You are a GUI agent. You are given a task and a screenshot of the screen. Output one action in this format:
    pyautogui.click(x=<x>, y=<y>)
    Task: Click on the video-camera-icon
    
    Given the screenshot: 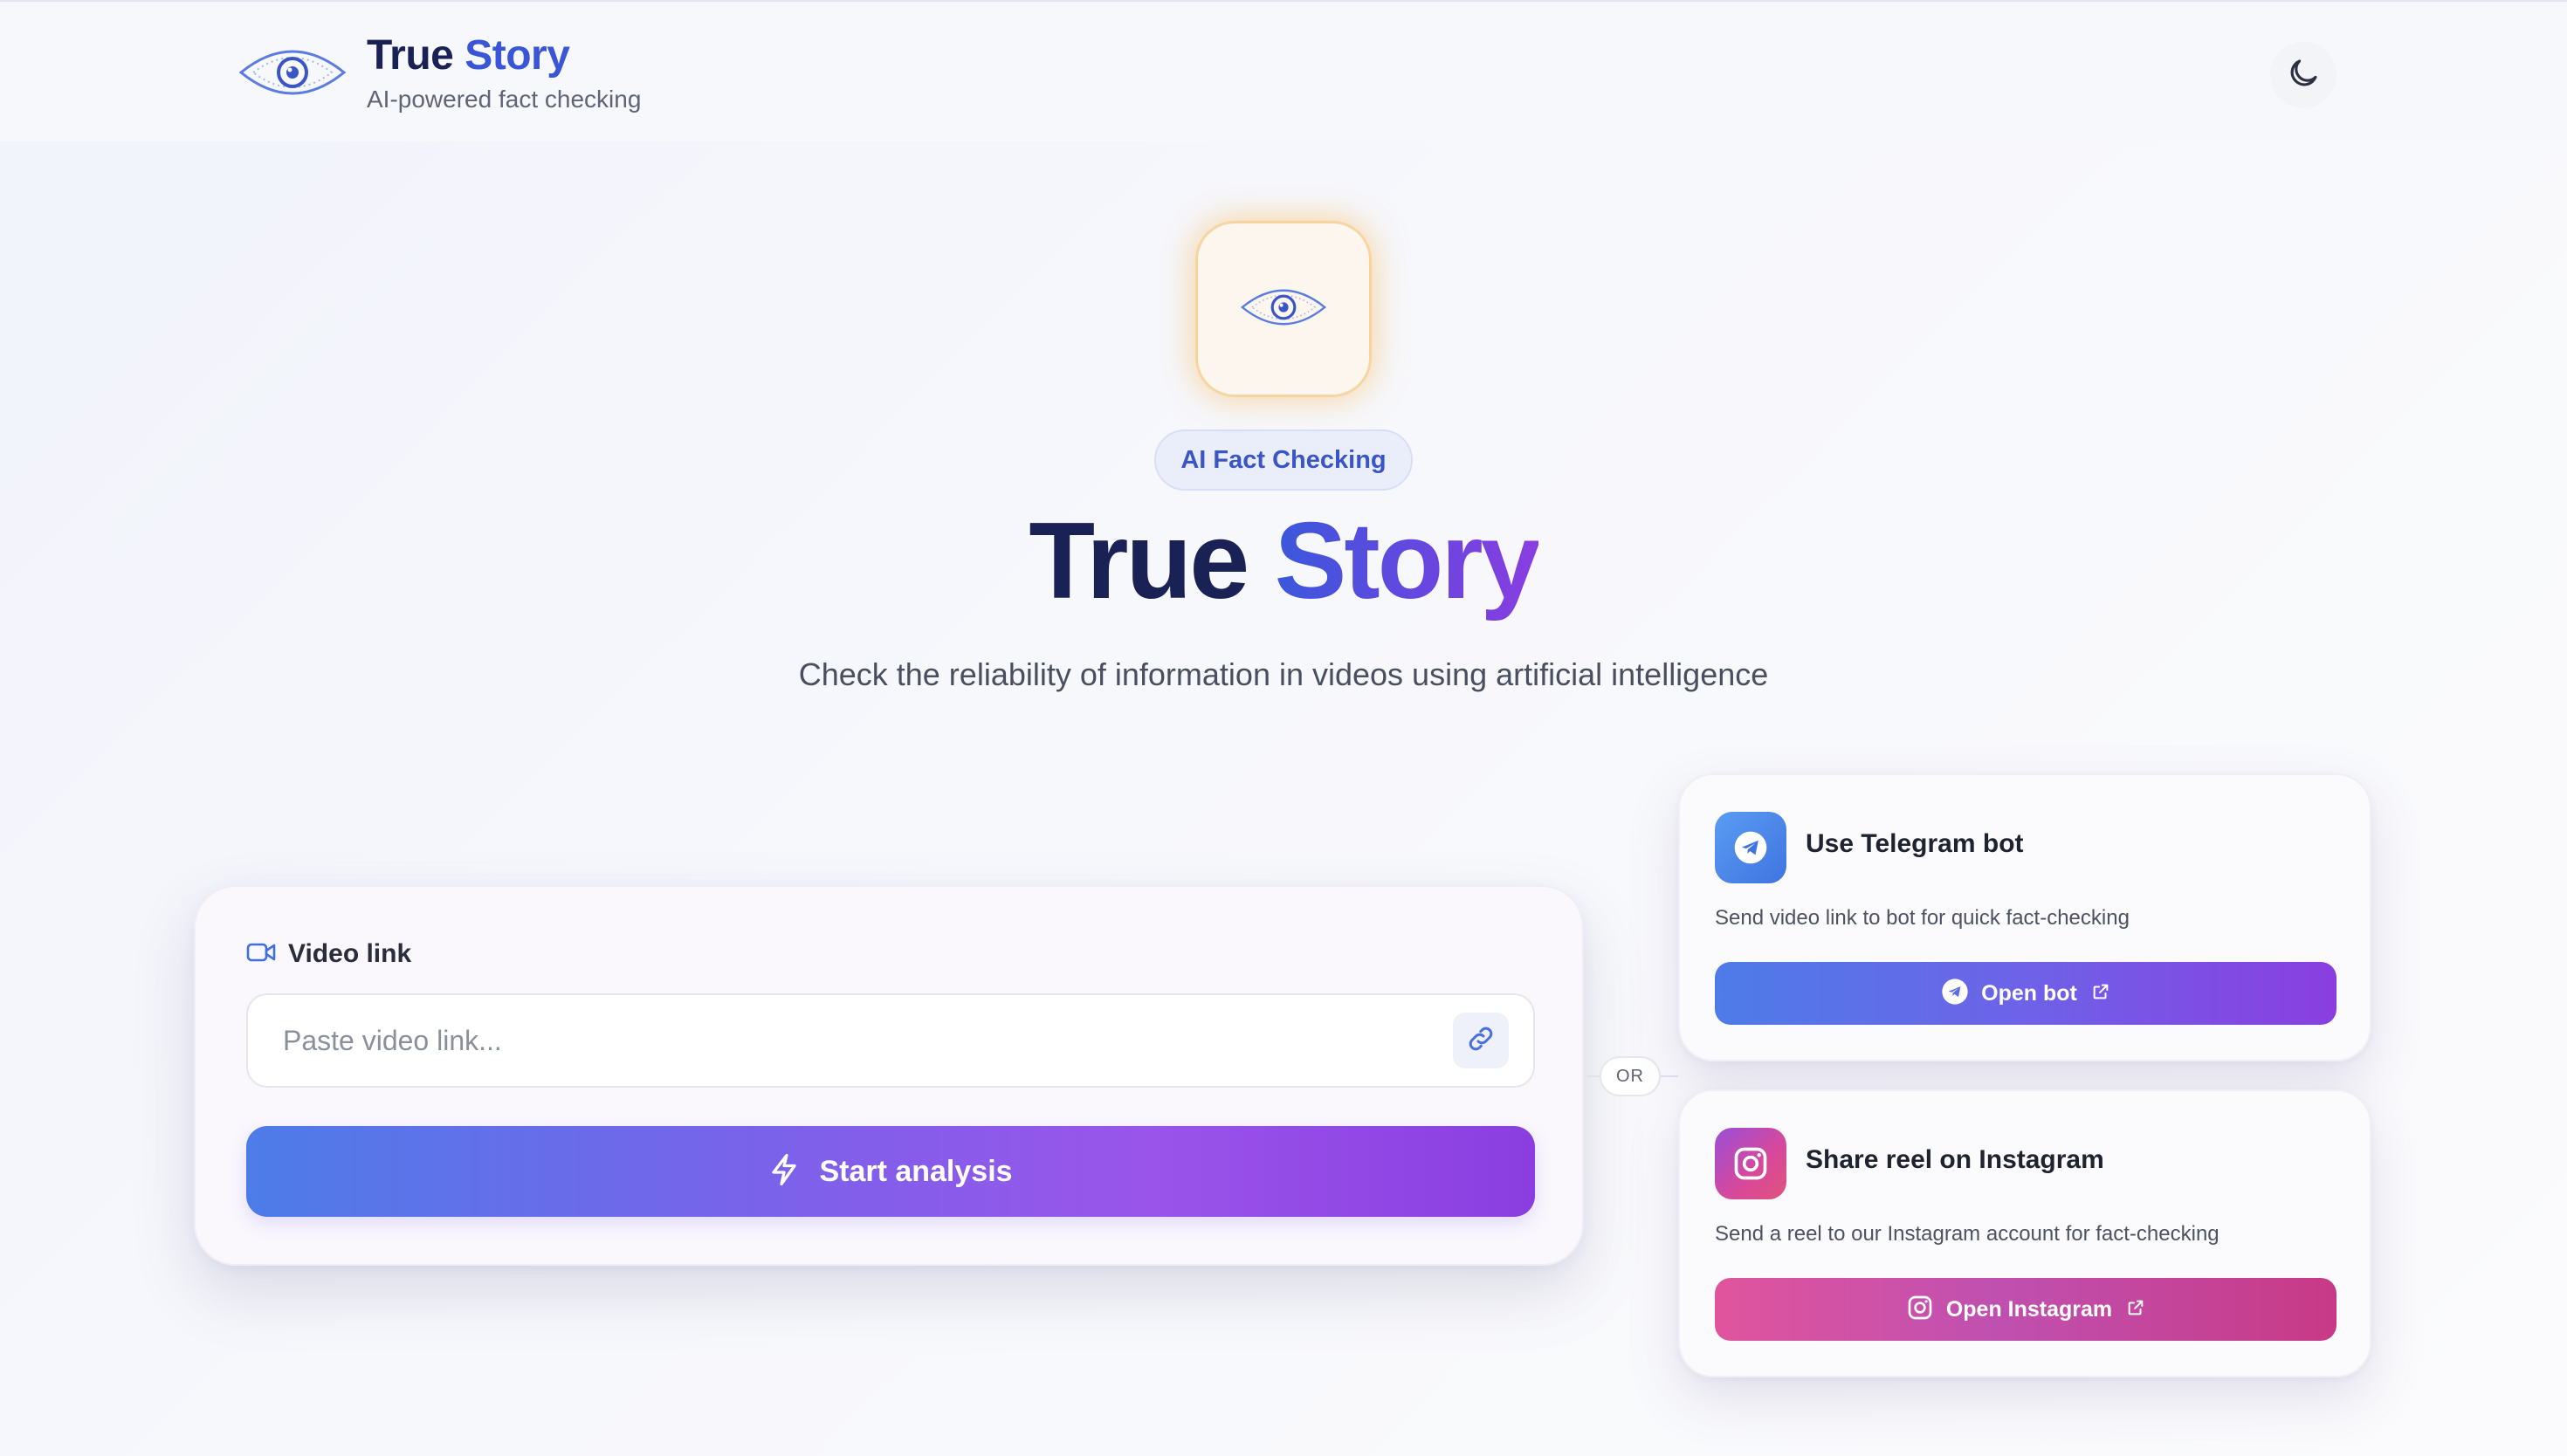 What is the action you would take?
    pyautogui.click(x=261, y=954)
    